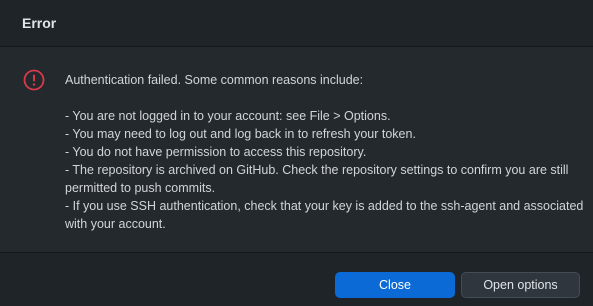  Describe the element at coordinates (140, 188) in the screenshot. I see `reason-line: permitted to push commits.` at that location.